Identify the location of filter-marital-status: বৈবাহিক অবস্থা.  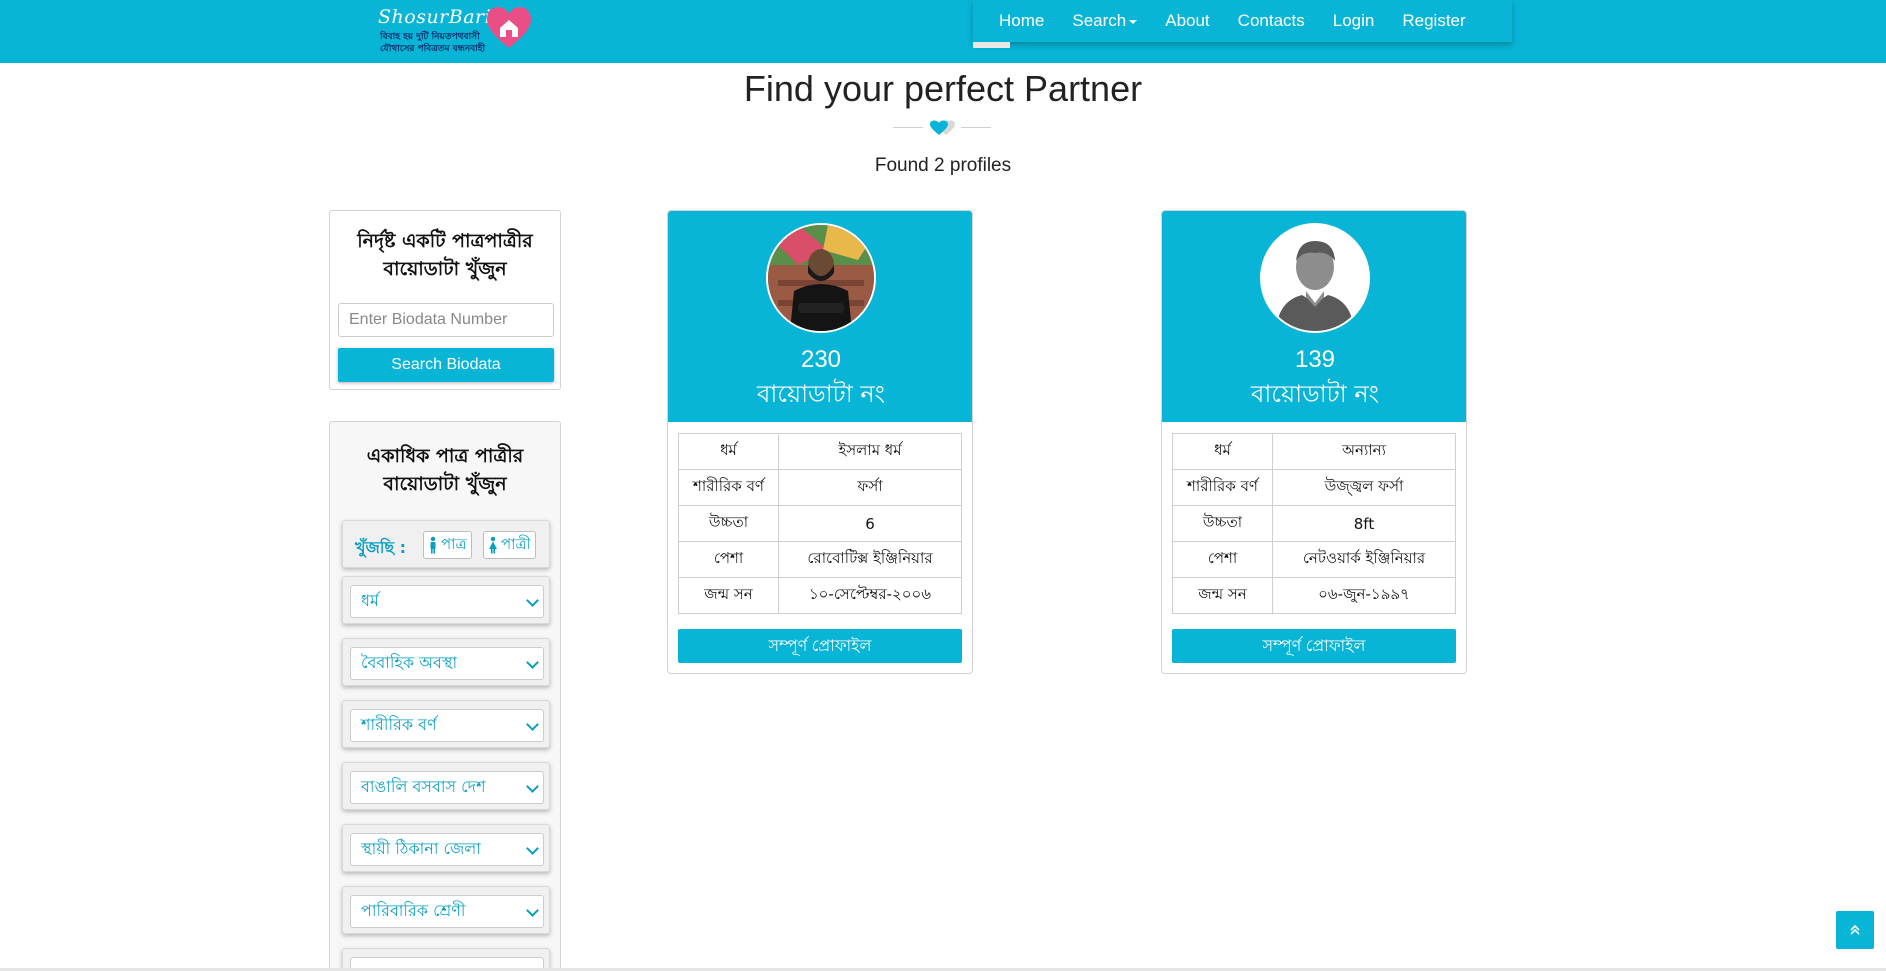
(446, 662).